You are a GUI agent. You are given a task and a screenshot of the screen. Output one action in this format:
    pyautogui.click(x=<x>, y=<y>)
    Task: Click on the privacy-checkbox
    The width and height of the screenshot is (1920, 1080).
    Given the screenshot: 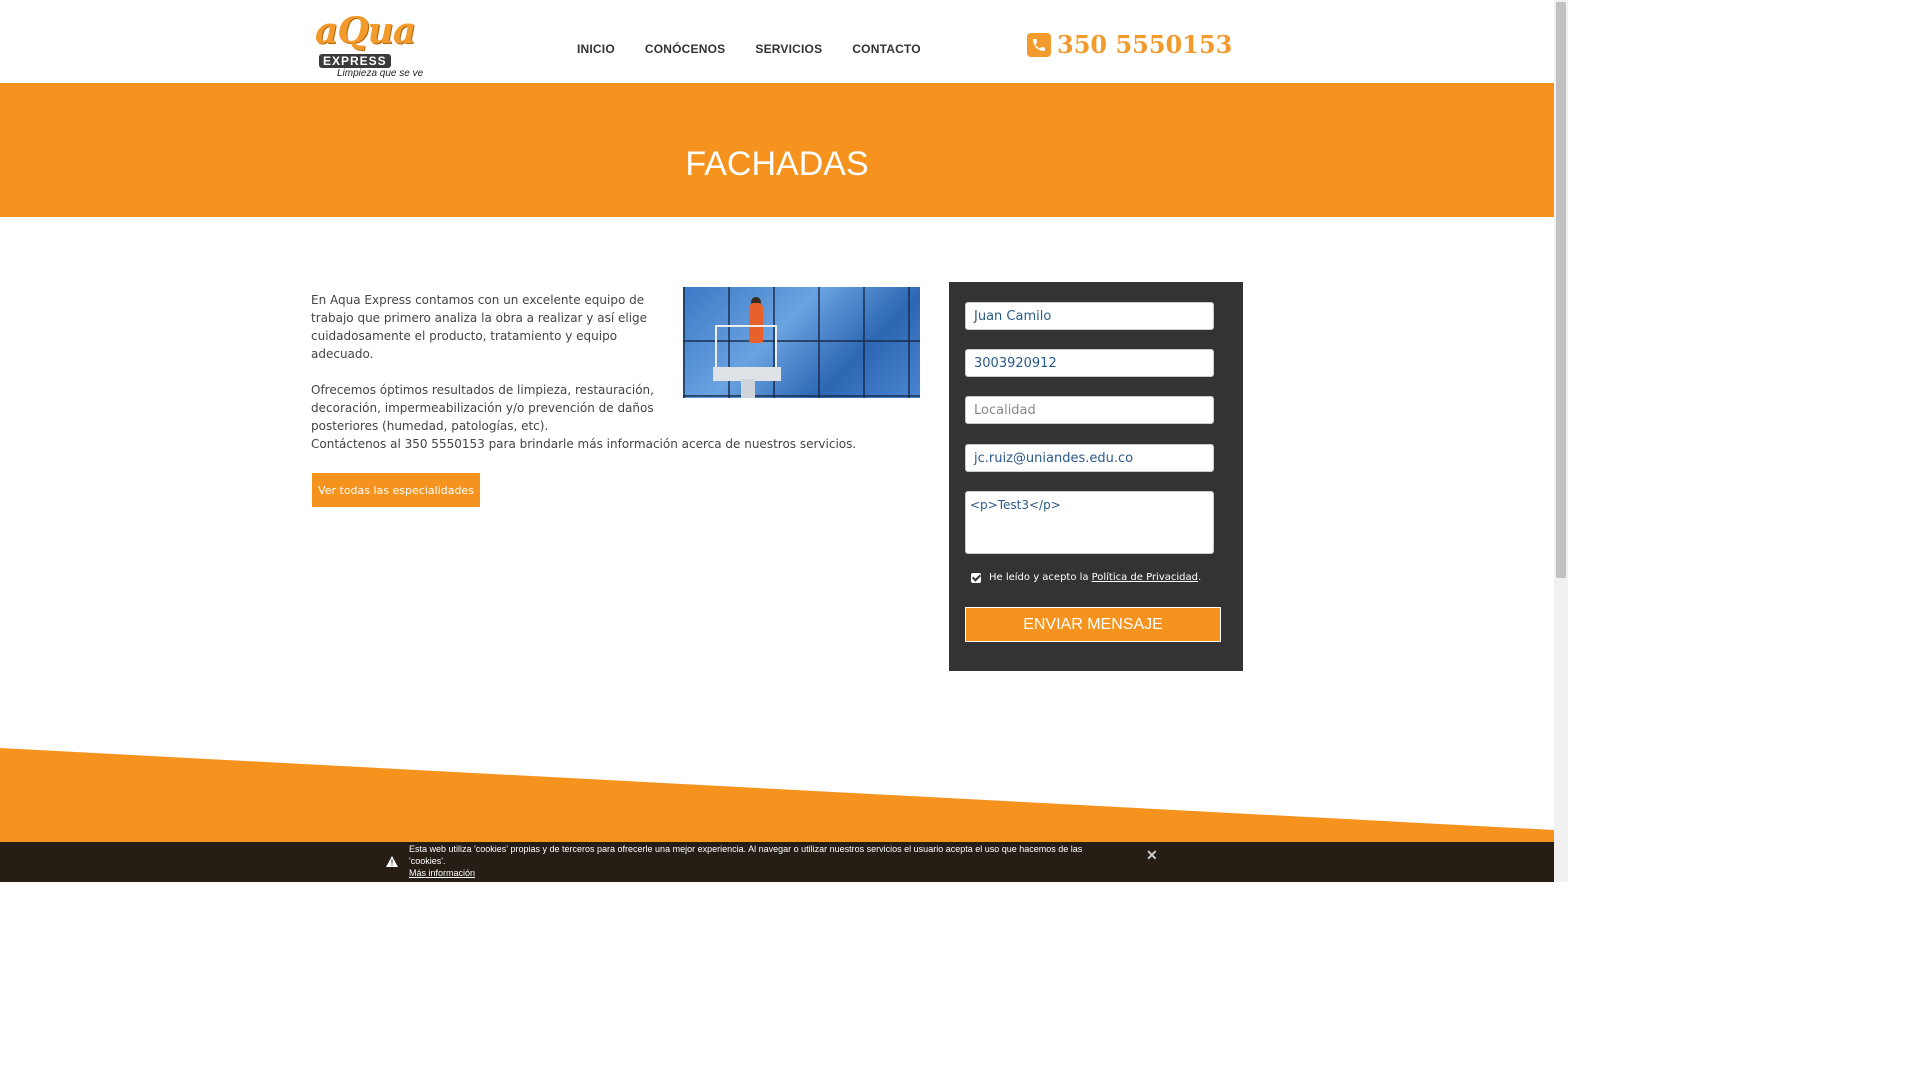 What is the action you would take?
    pyautogui.click(x=976, y=577)
    